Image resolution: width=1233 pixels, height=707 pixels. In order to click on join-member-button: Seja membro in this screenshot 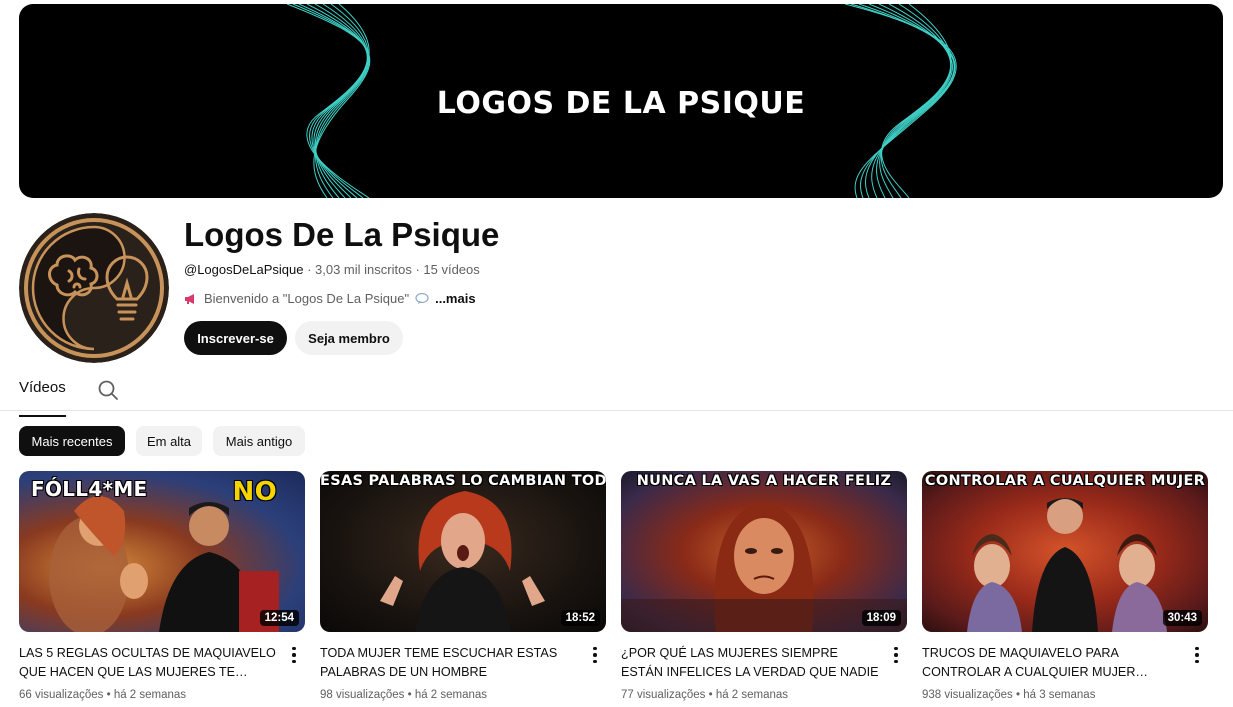, I will do `click(349, 338)`.